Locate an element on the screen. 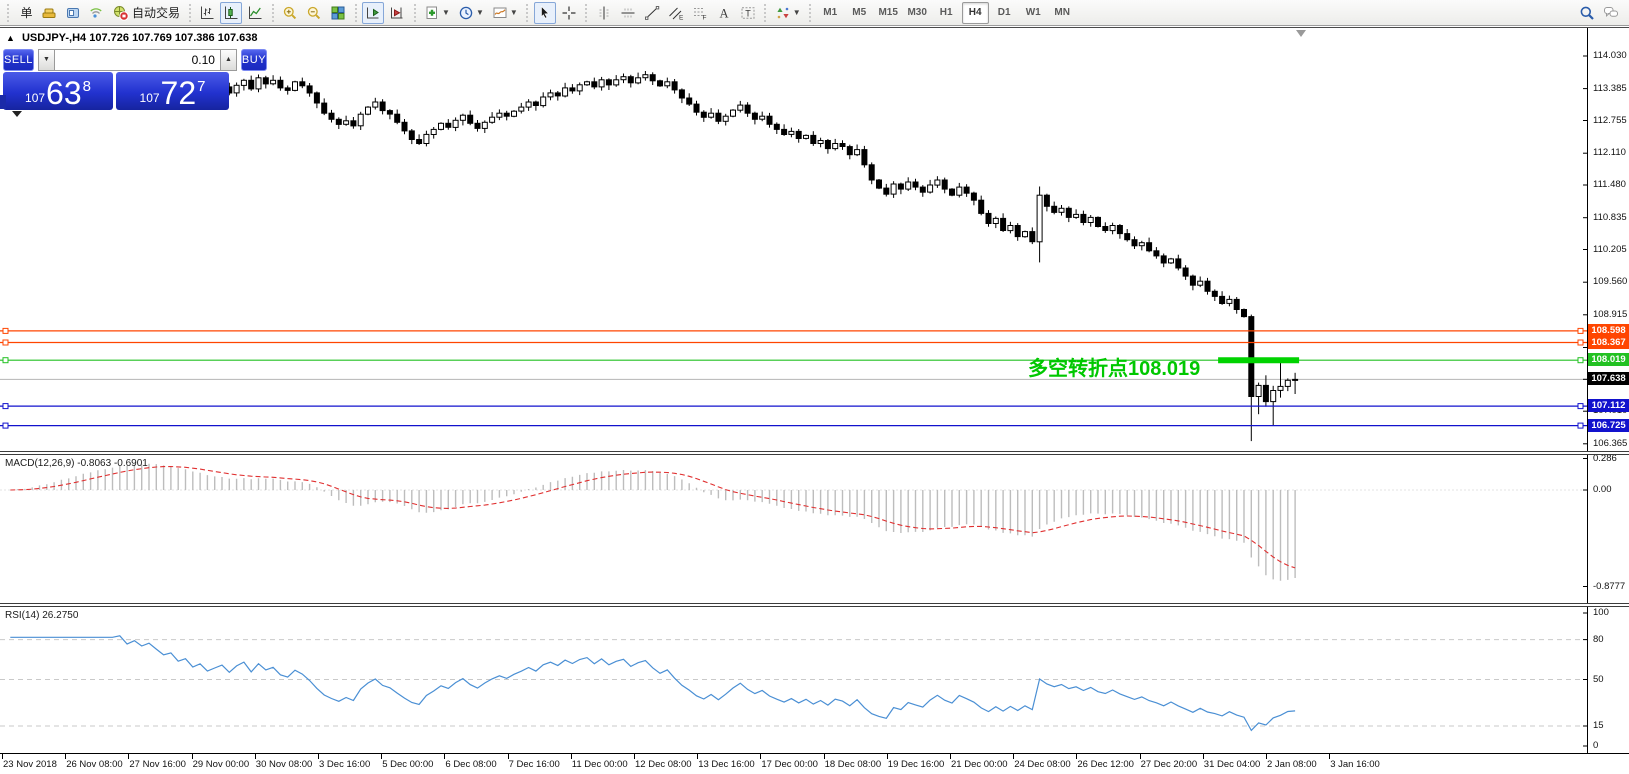 The image size is (1629, 774). timeframe-h1-button: H1 is located at coordinates (946, 13).